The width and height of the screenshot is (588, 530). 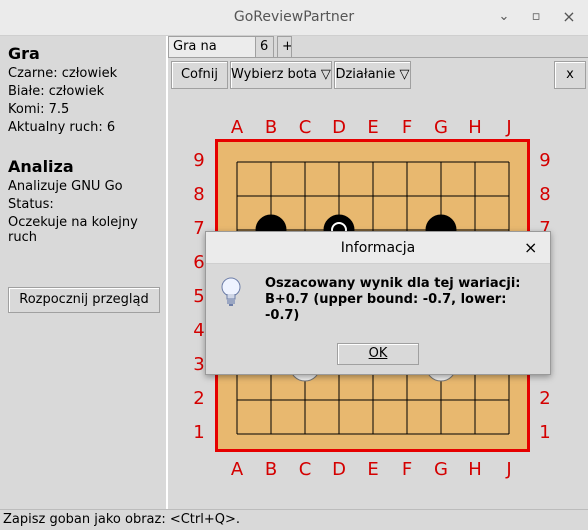 What do you see at coordinates (62, 127) in the screenshot?
I see `current-move: Aktualny ruch: 6` at bounding box center [62, 127].